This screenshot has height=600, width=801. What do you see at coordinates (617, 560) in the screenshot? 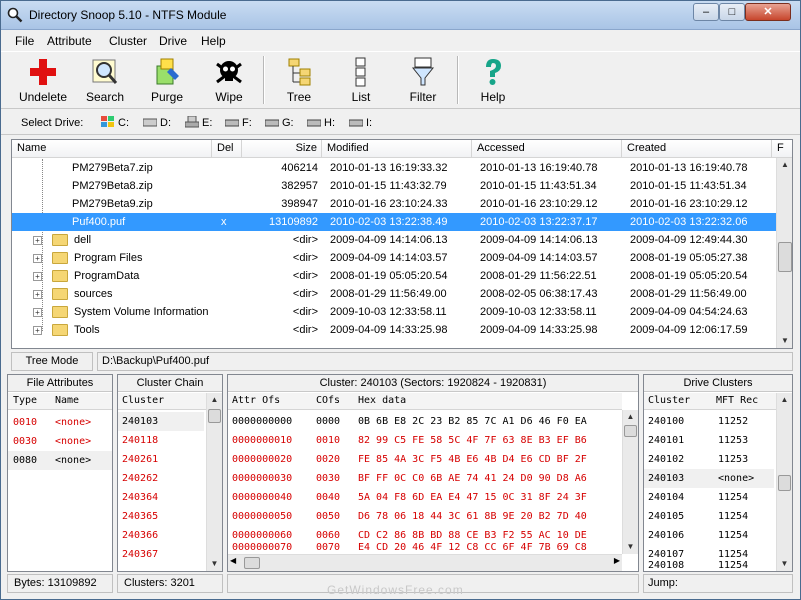
I see `scroll-right-icon: ▶` at bounding box center [617, 560].